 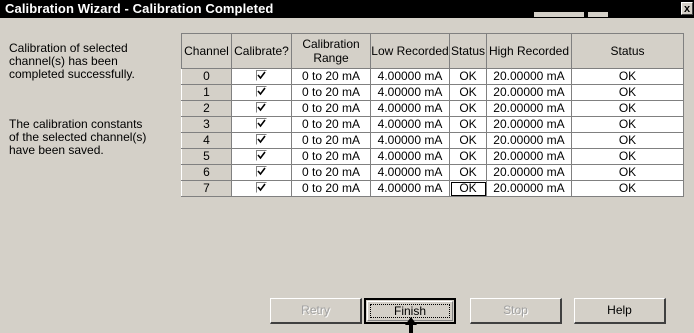 I want to click on stop-button-label: Stop, so click(x=515, y=310).